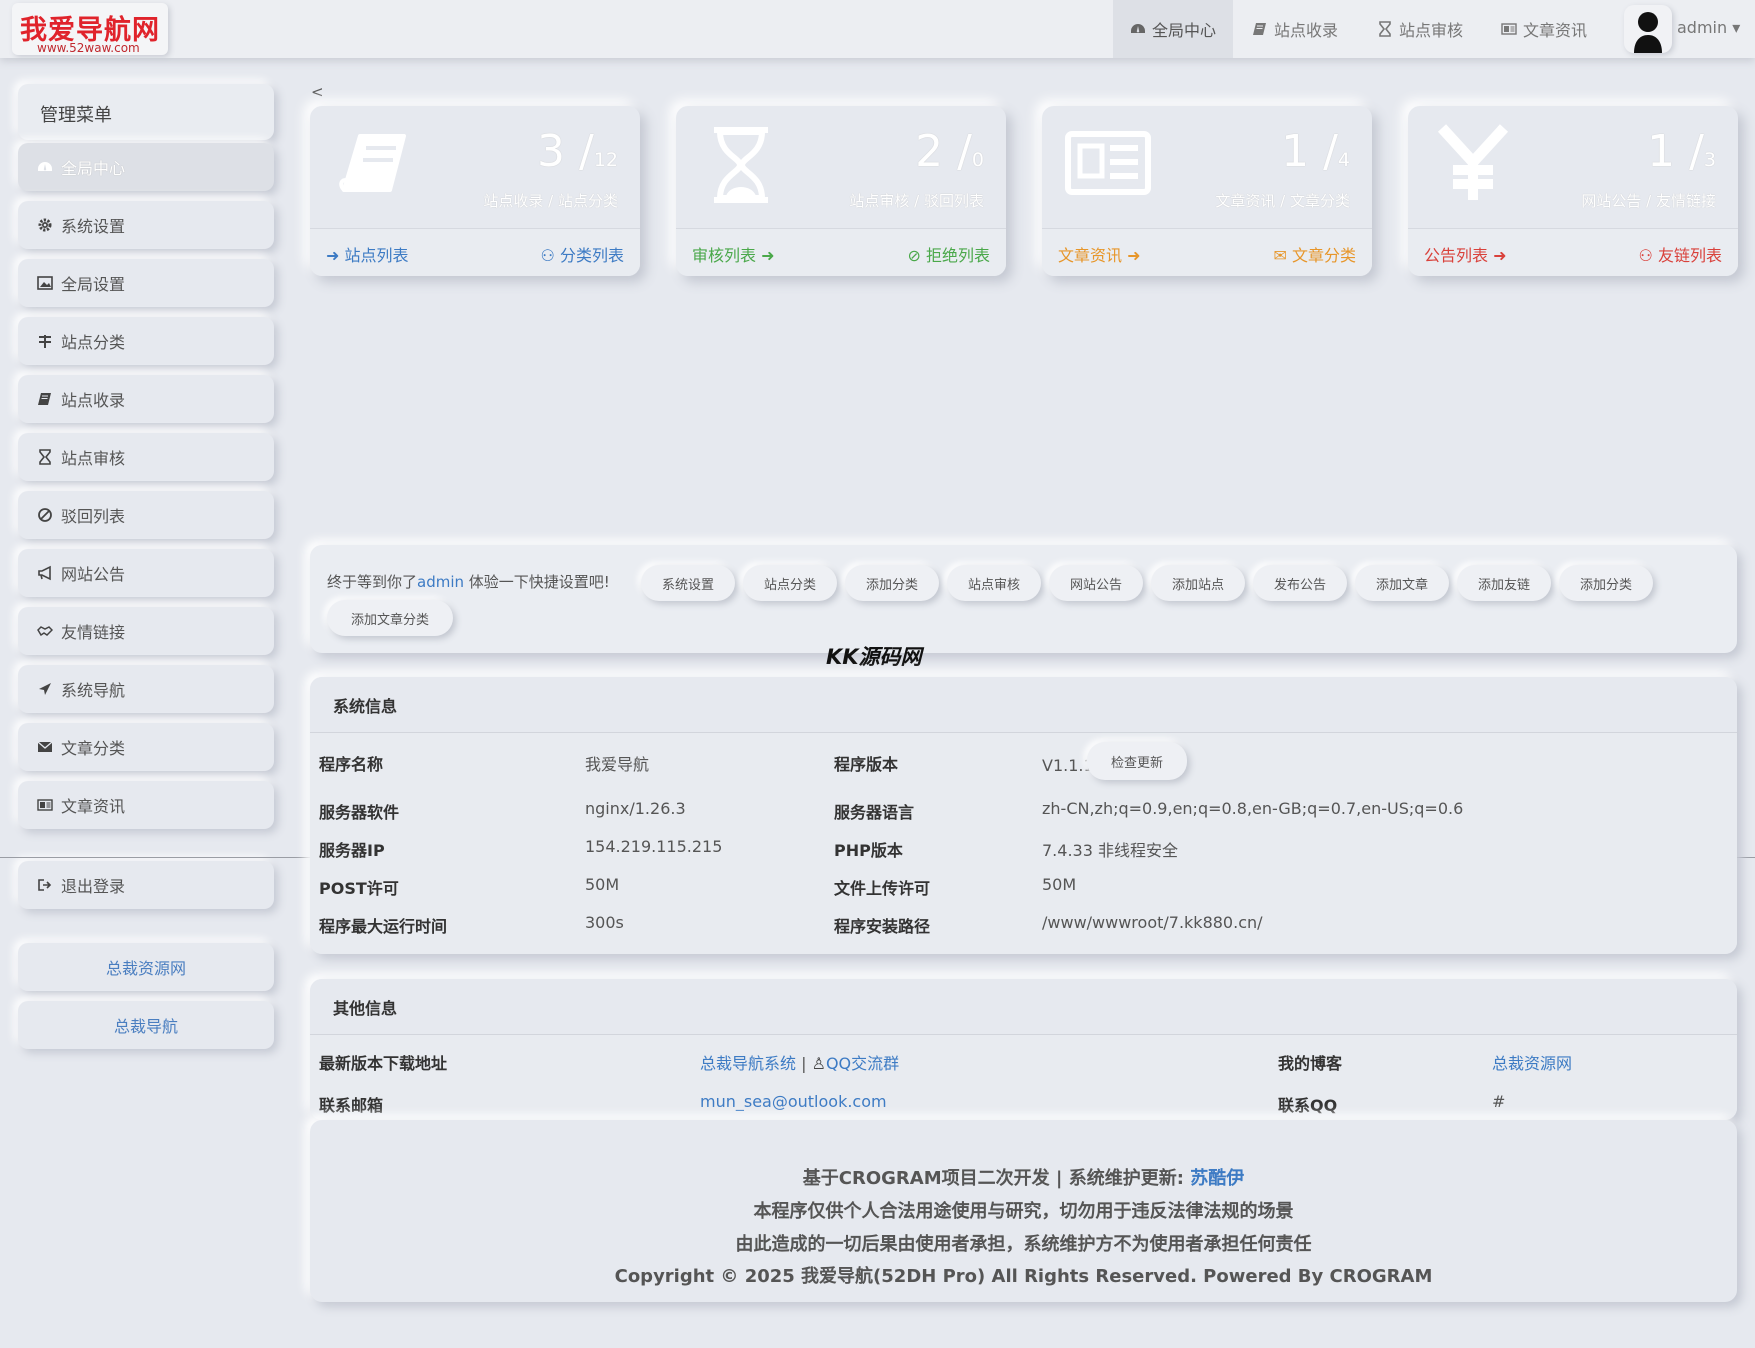 This screenshot has height=1348, width=1755. Describe the element at coordinates (1198, 583) in the screenshot. I see `quick-button-add-site: 添加站点` at that location.